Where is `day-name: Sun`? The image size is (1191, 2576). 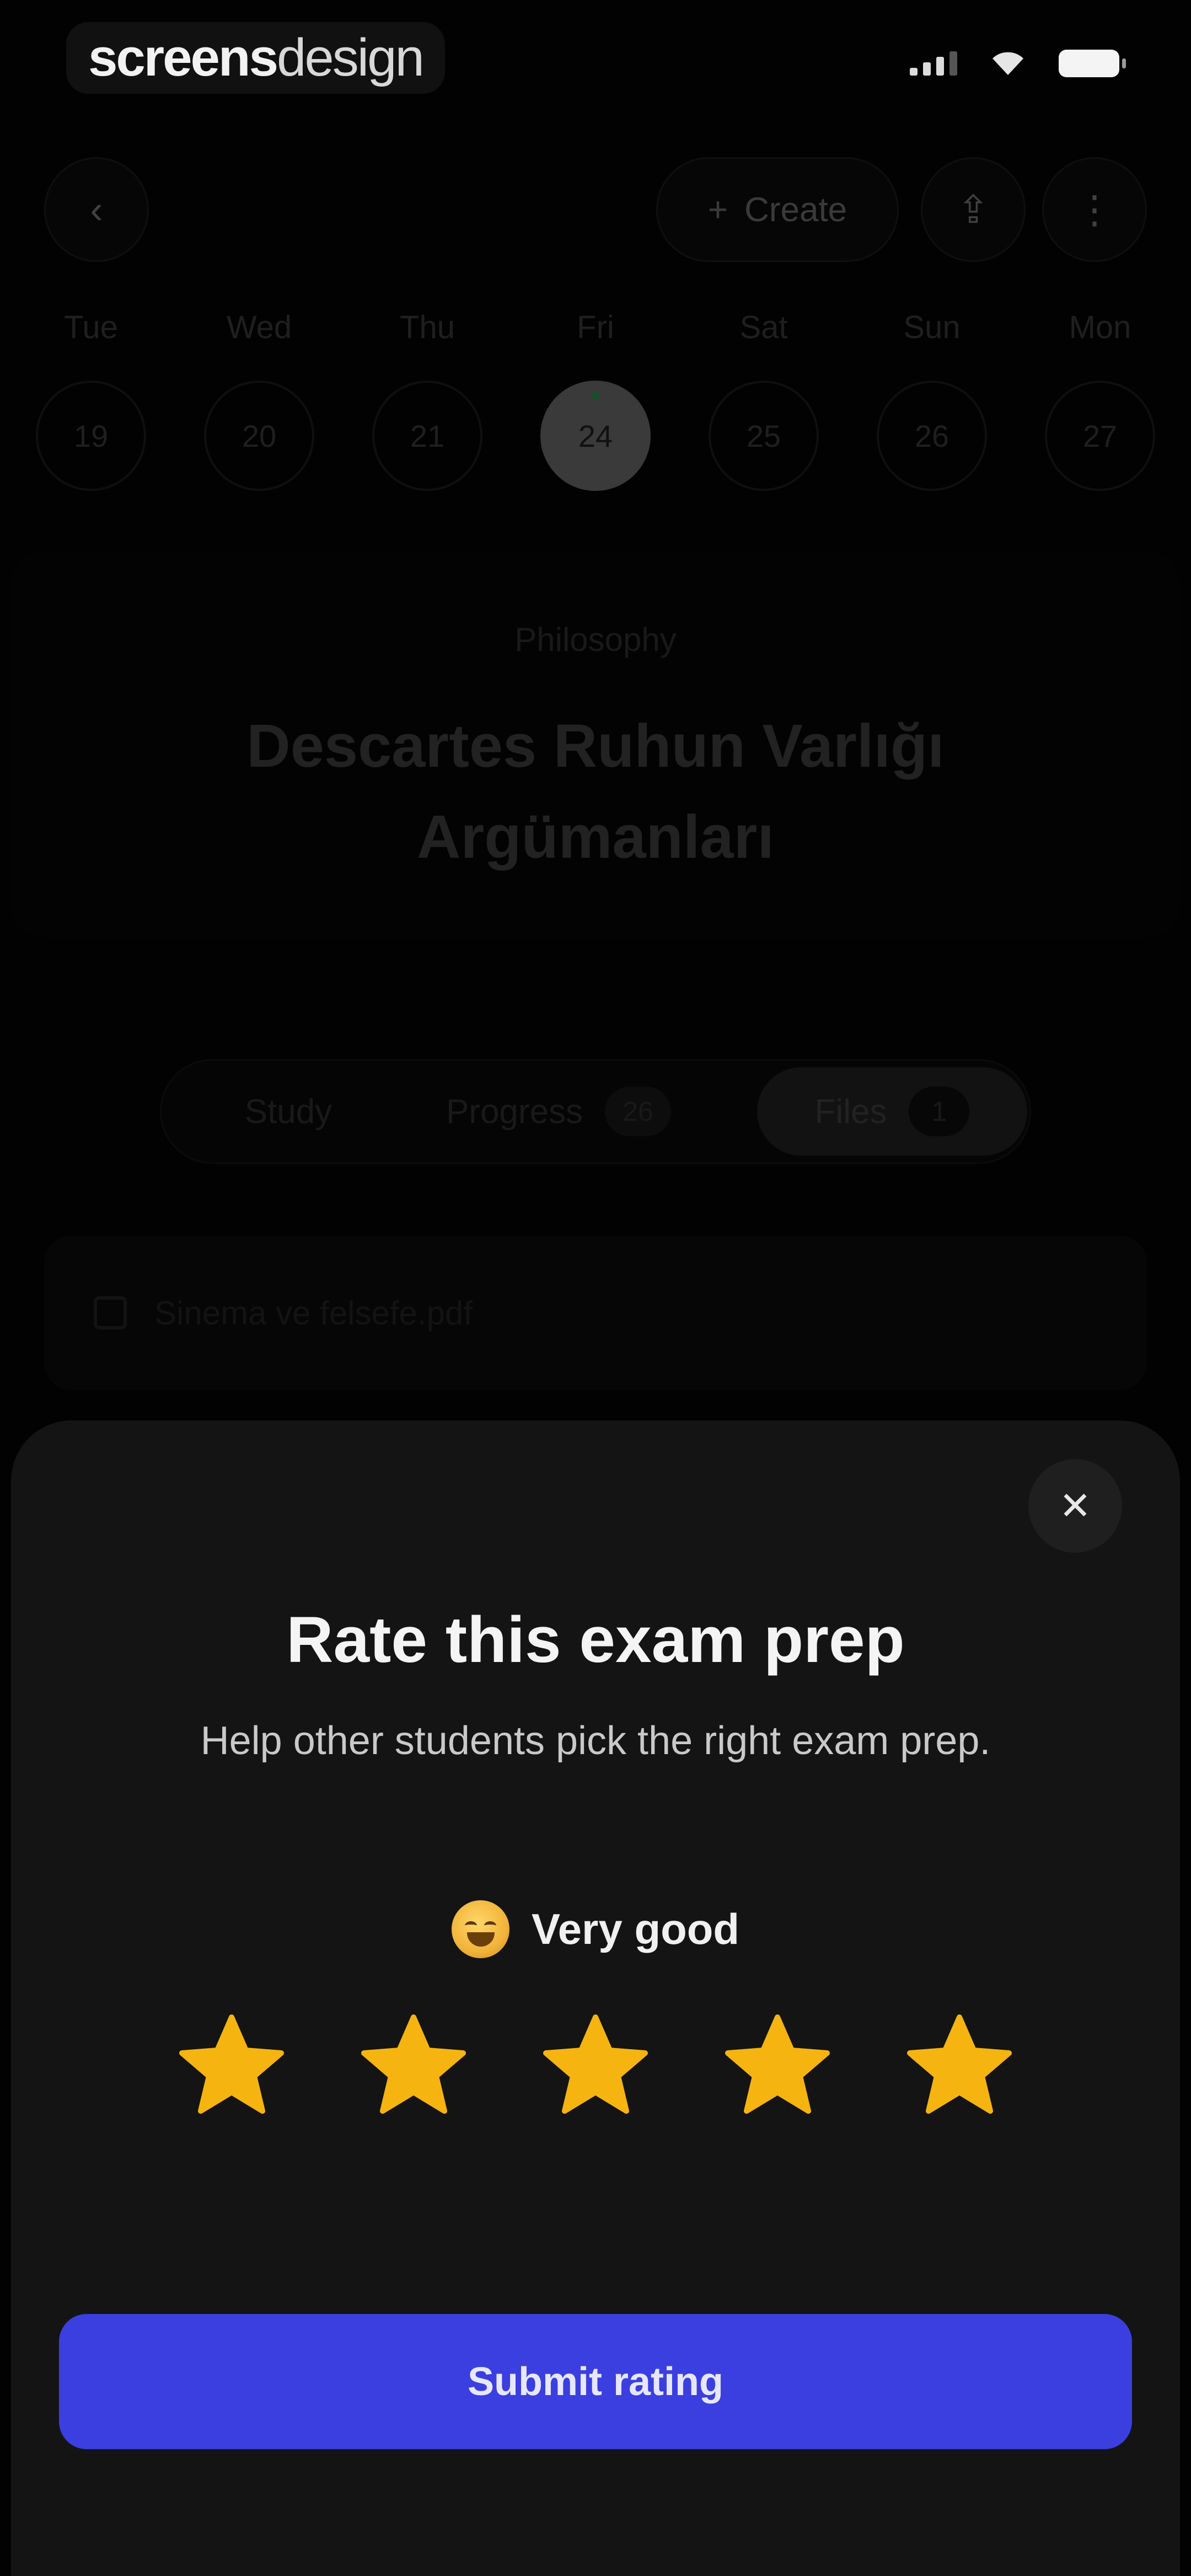
day-name: Sun is located at coordinates (932, 327).